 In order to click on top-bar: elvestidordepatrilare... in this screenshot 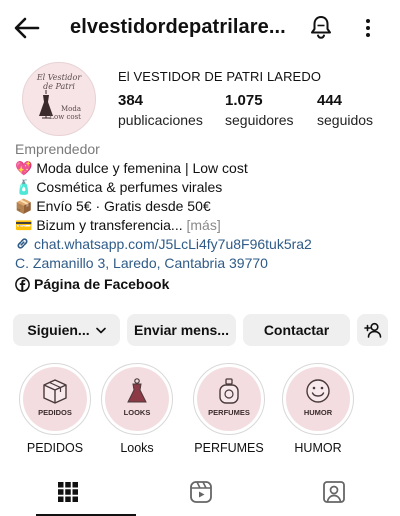, I will do `click(200, 28)`.